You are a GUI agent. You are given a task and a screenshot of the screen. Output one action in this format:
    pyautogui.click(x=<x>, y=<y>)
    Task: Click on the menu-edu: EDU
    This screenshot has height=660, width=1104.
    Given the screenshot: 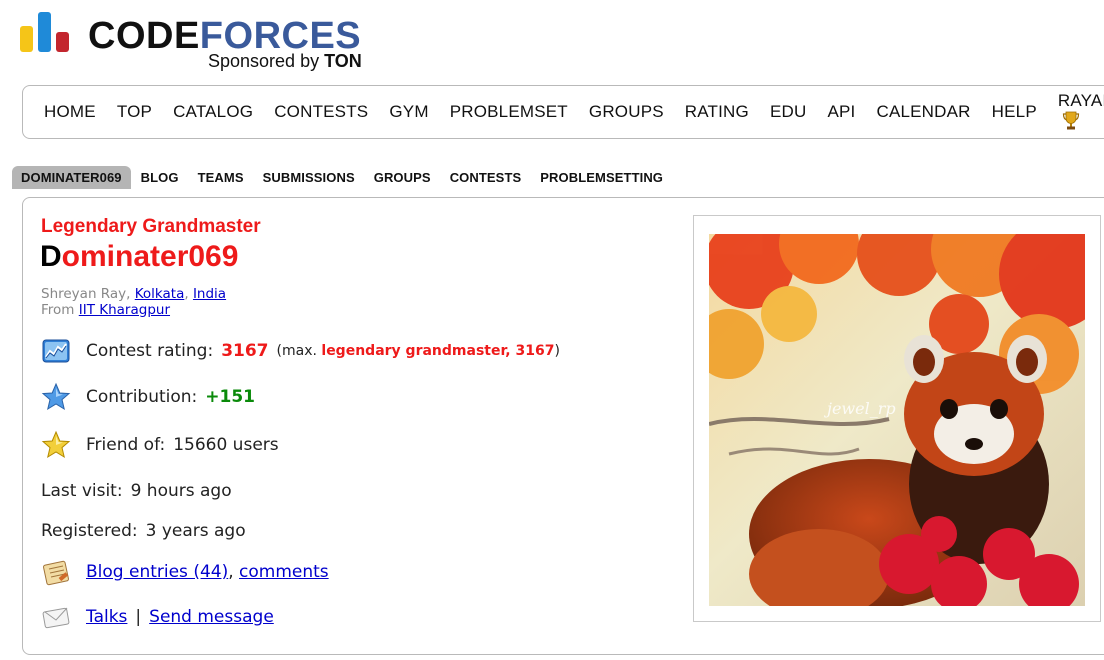 What is the action you would take?
    pyautogui.click(x=788, y=112)
    